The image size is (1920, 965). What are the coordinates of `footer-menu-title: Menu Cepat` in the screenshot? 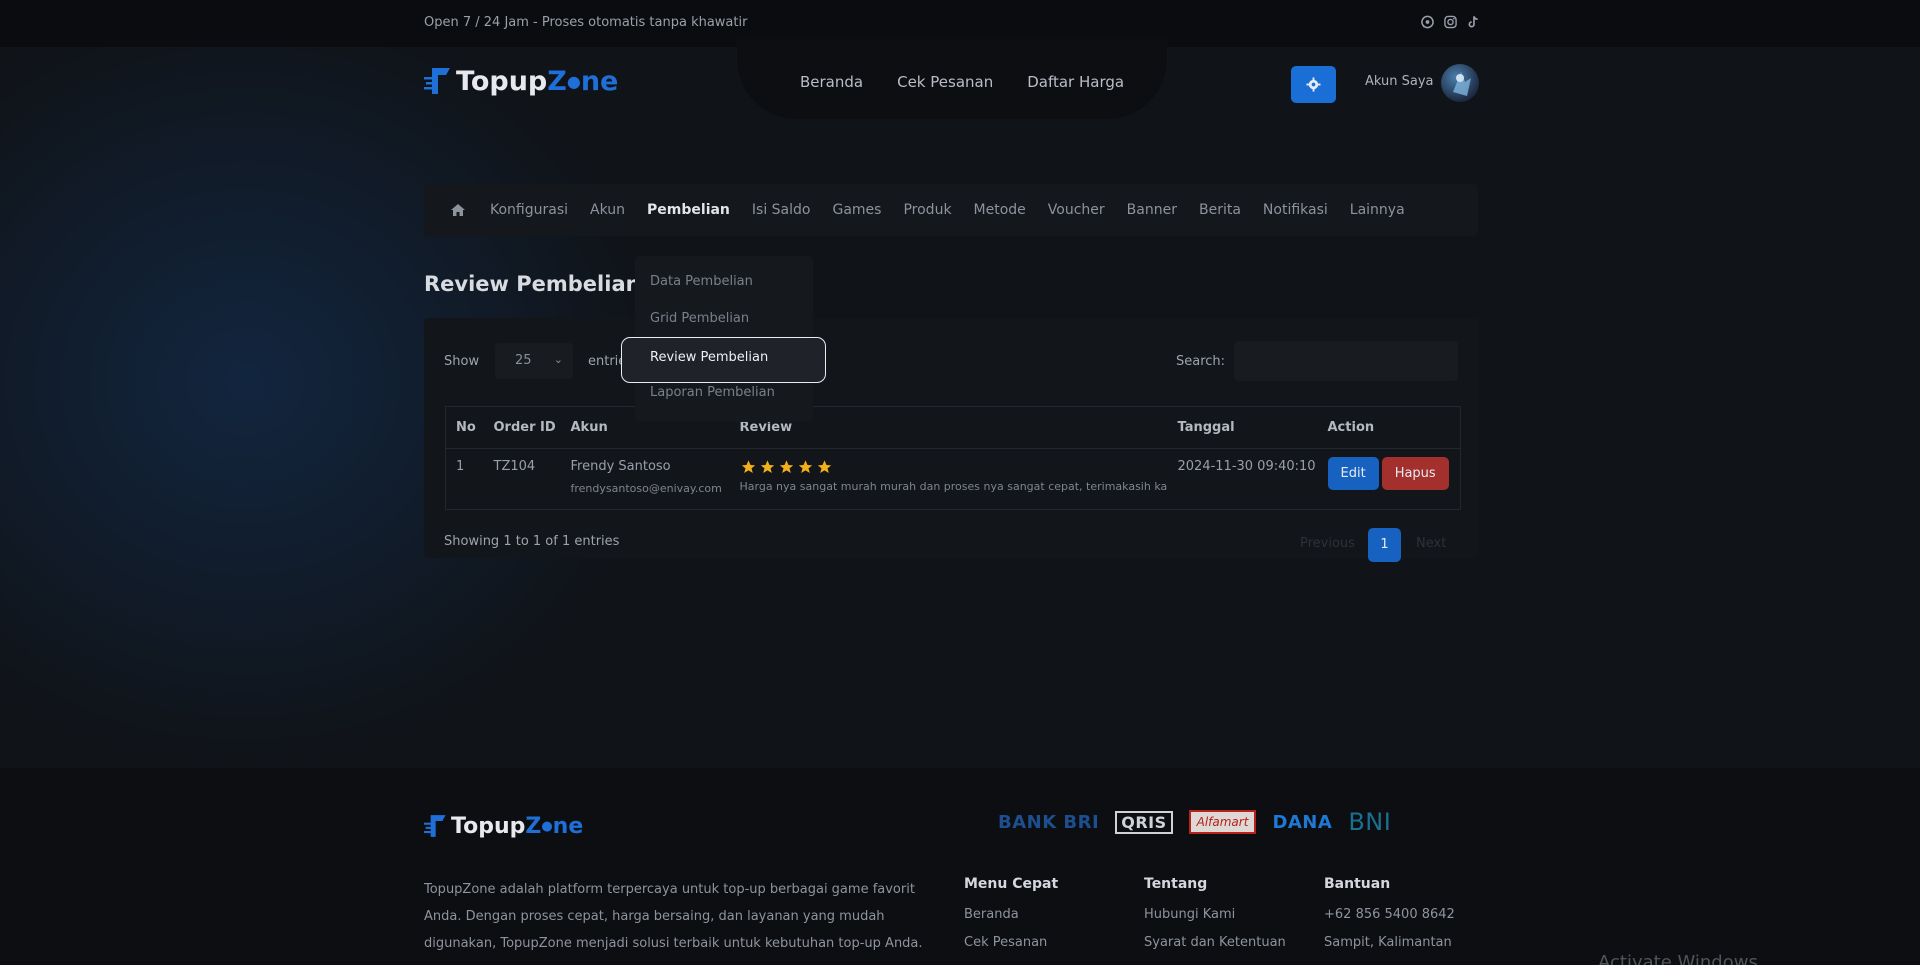 It's located at (1011, 884).